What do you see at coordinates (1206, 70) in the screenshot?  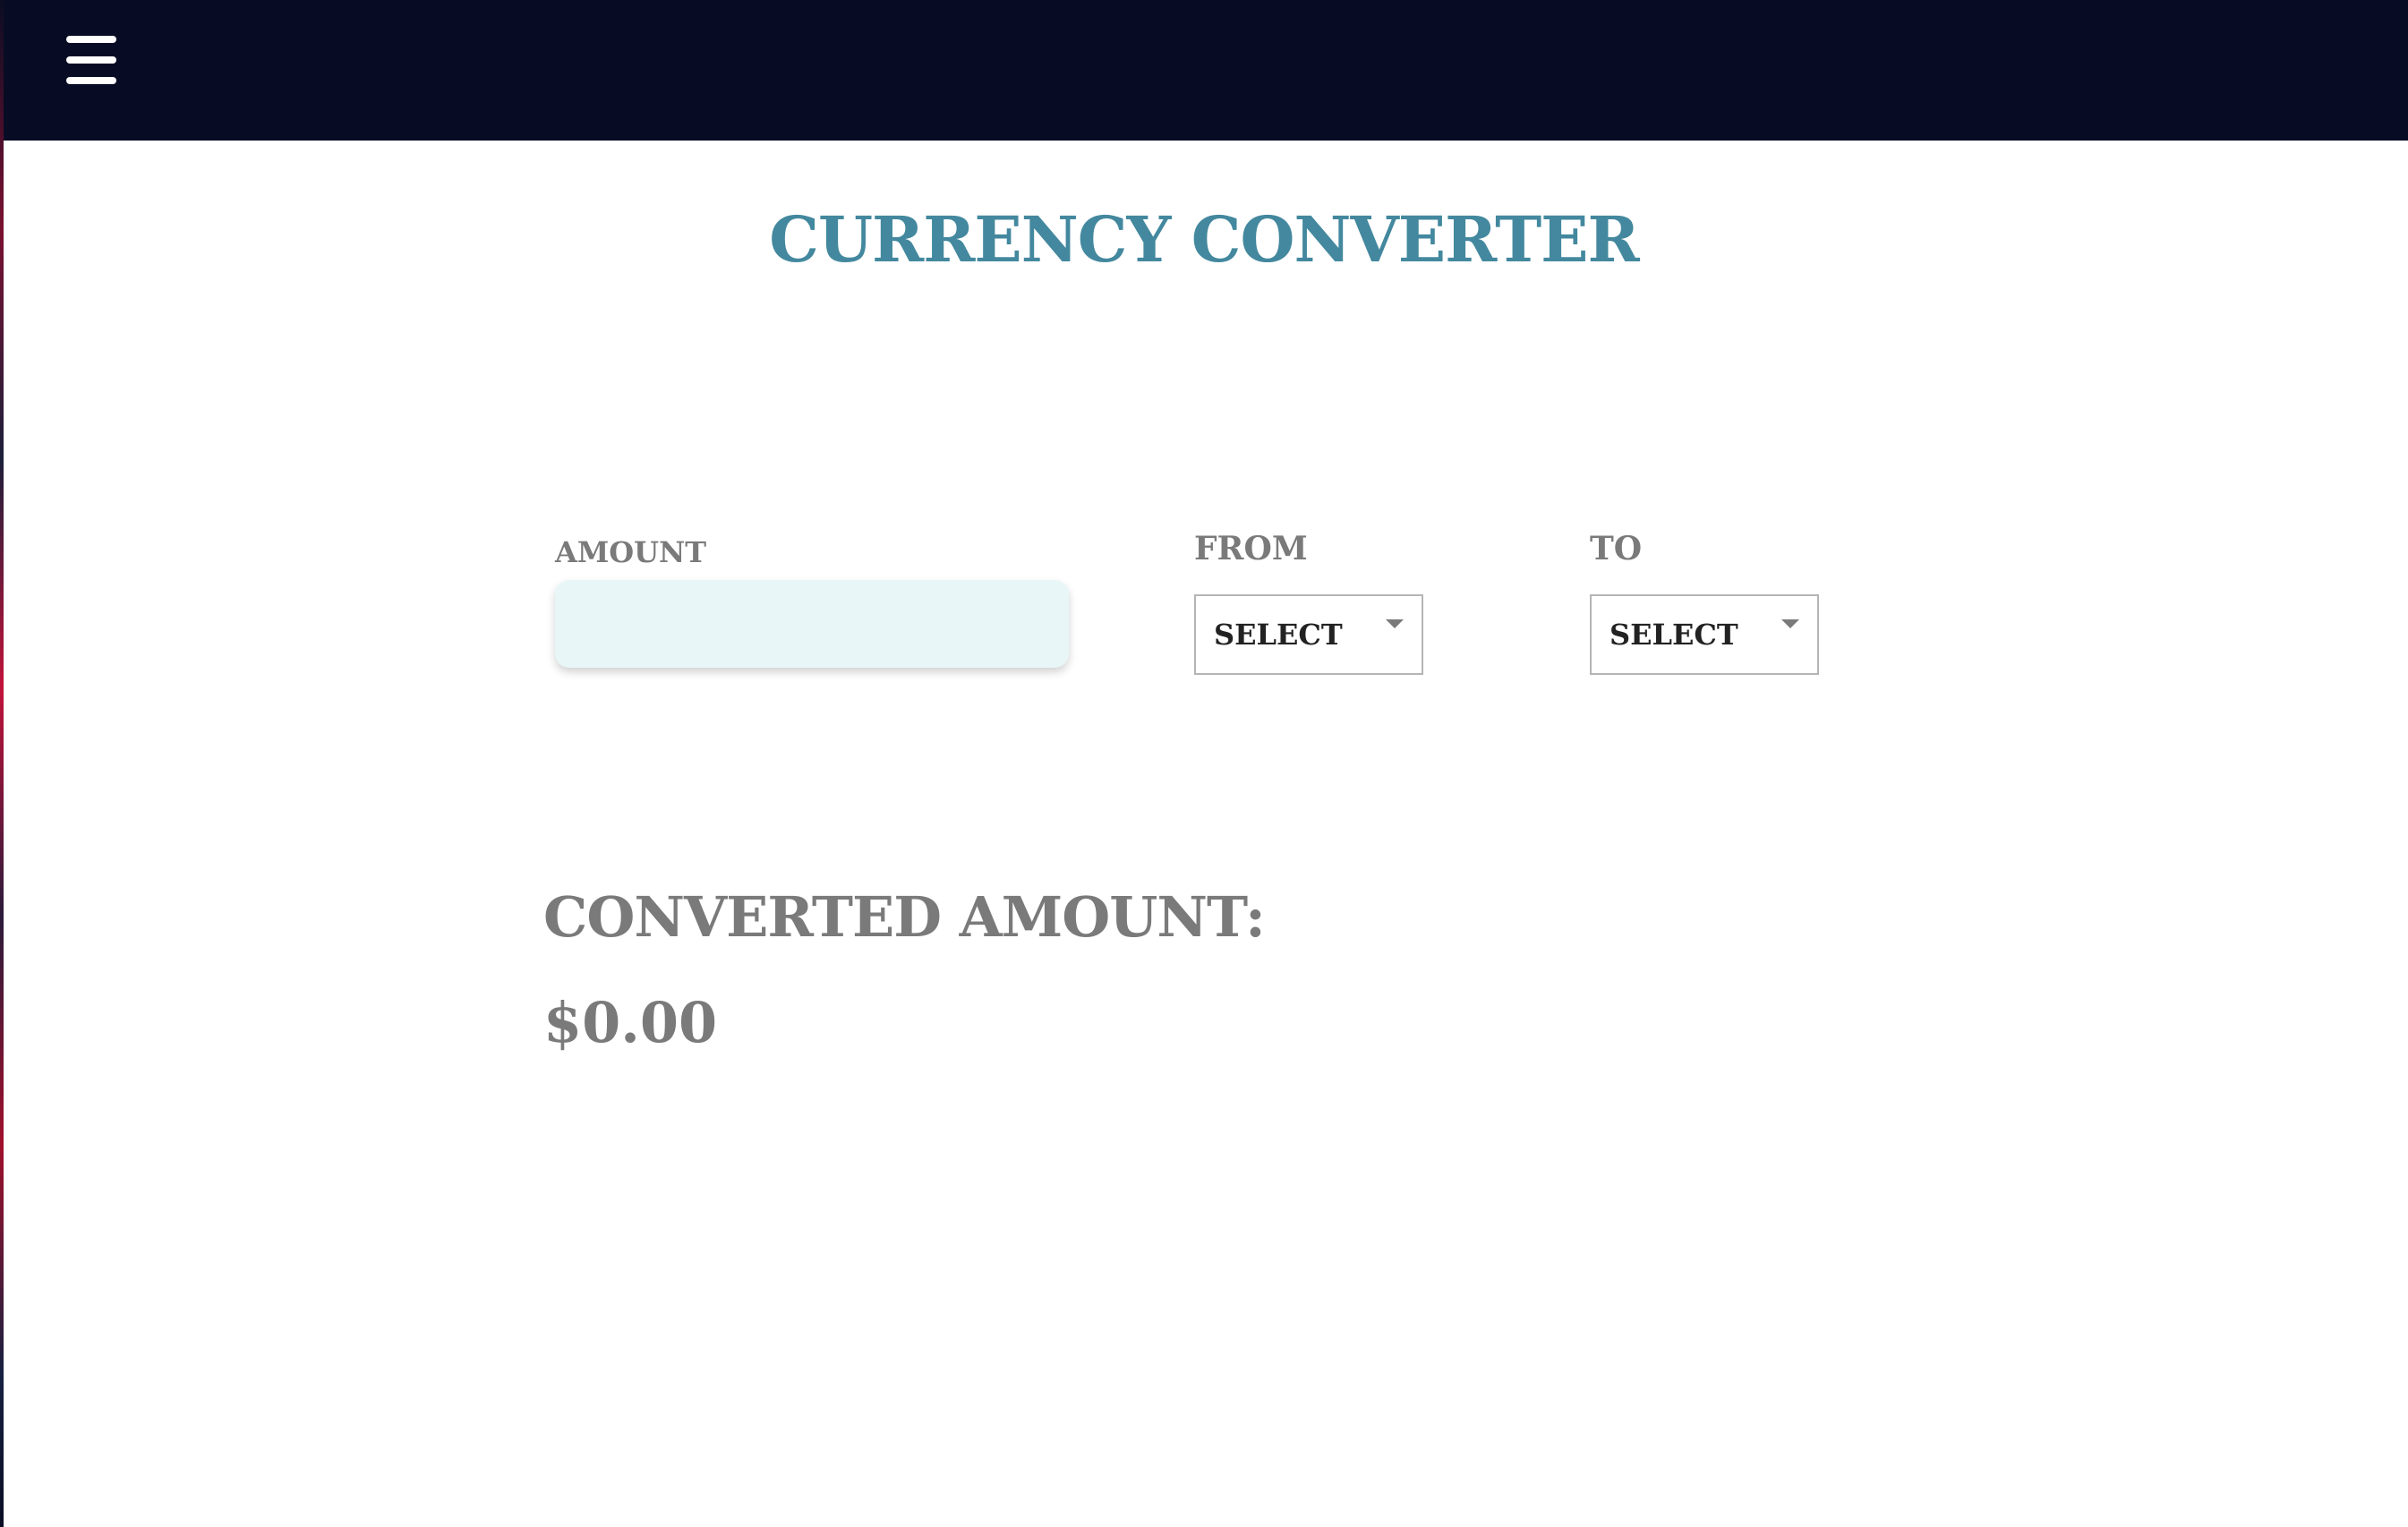 I see `top-navbar` at bounding box center [1206, 70].